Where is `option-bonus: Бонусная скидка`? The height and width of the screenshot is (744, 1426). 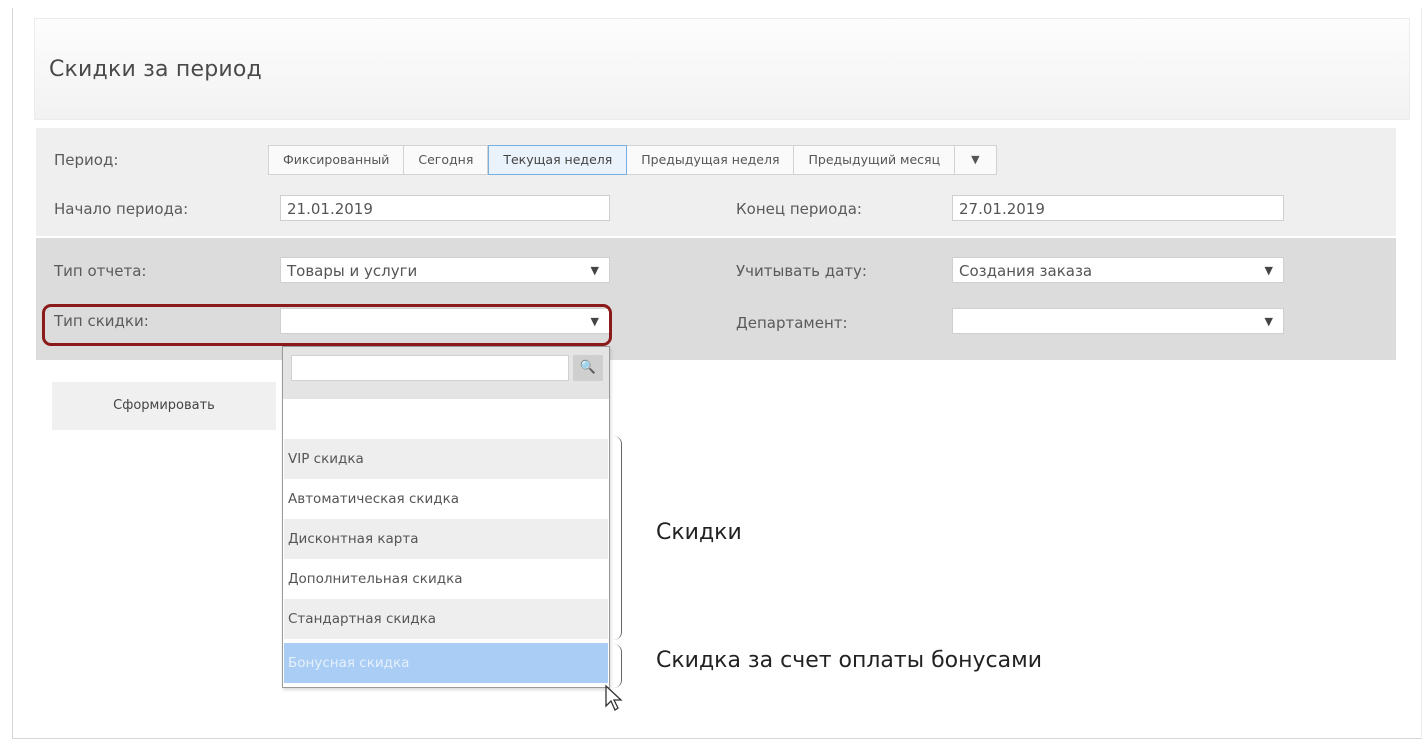 option-bonus: Бонусная скидка is located at coordinates (446, 663).